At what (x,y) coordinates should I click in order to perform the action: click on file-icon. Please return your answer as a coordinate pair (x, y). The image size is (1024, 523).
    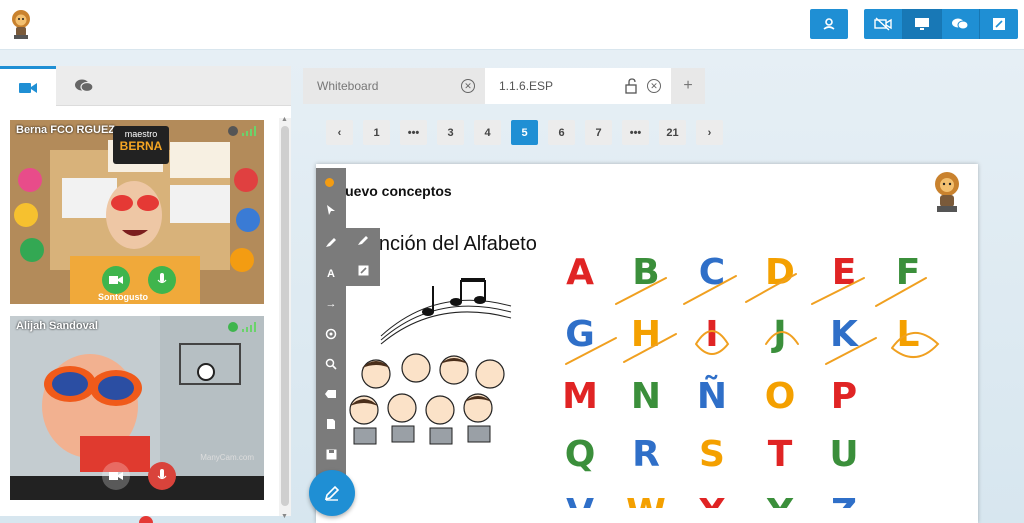
    Looking at the image, I should click on (331, 424).